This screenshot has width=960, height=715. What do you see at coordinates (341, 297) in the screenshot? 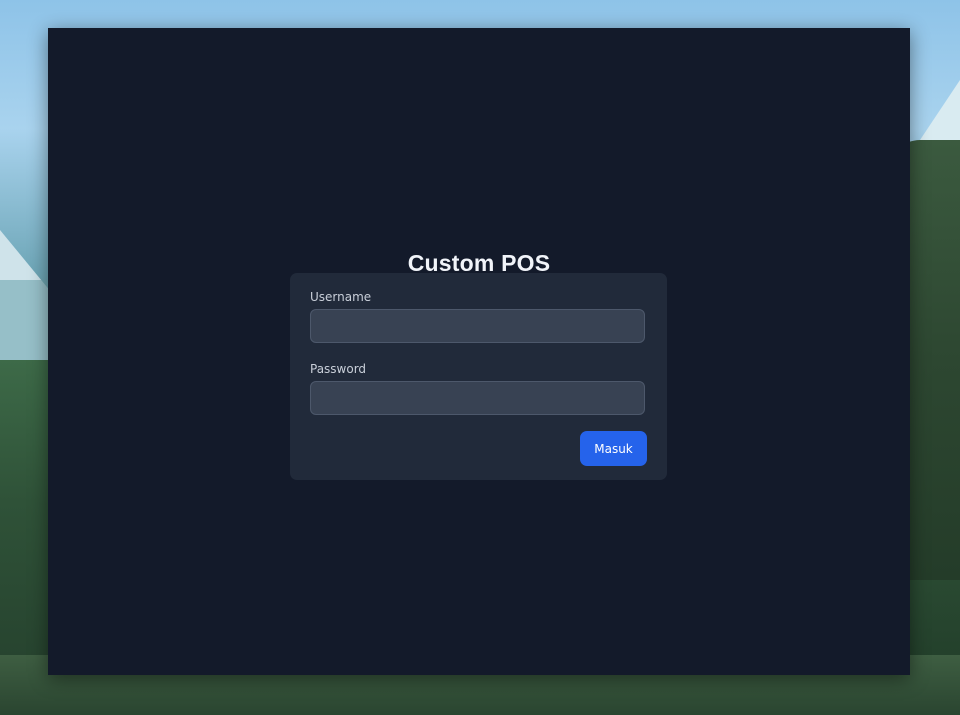
I see `username-label: Username` at bounding box center [341, 297].